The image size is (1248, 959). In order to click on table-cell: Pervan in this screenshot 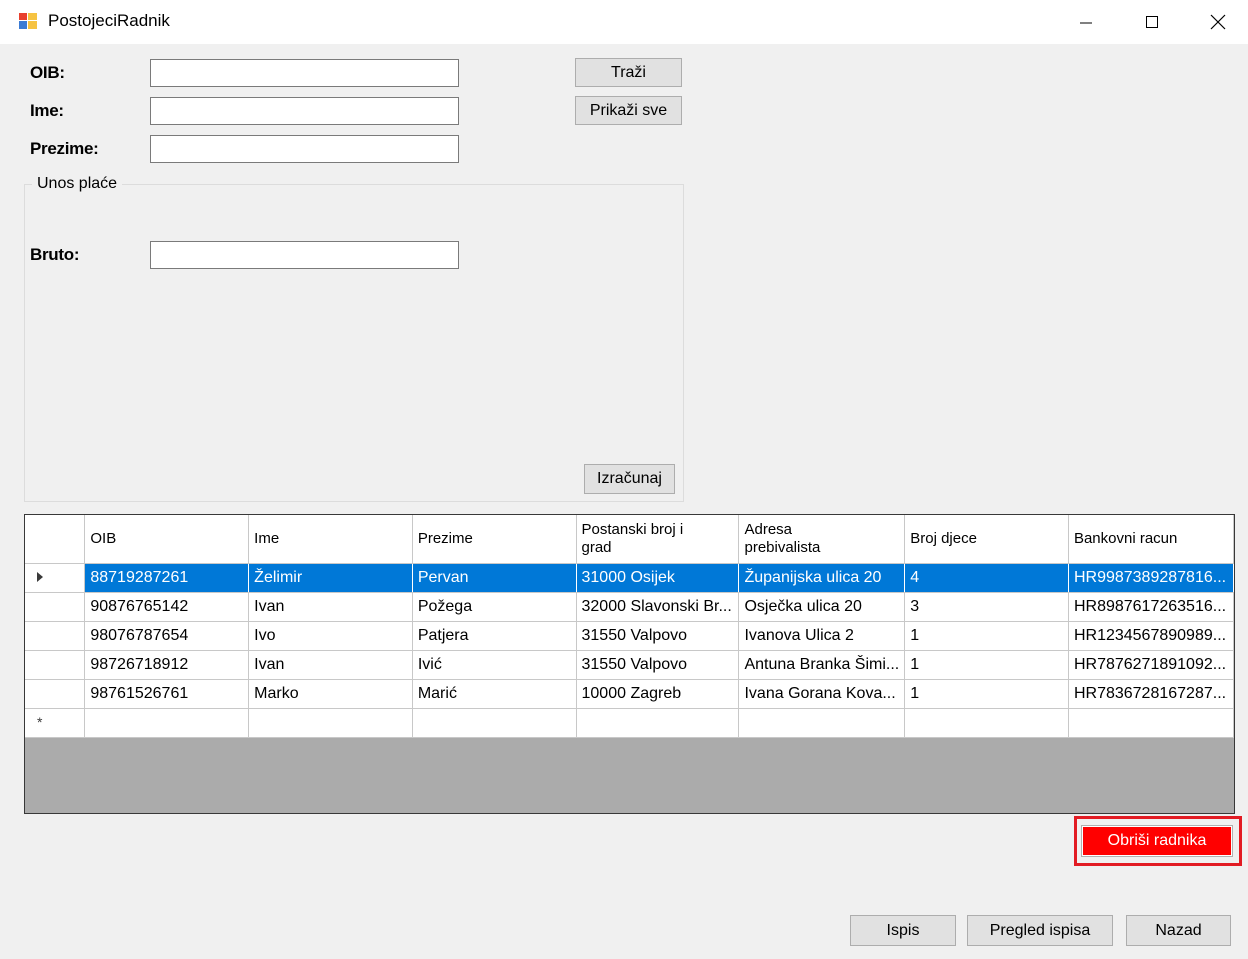, I will do `click(494, 578)`.